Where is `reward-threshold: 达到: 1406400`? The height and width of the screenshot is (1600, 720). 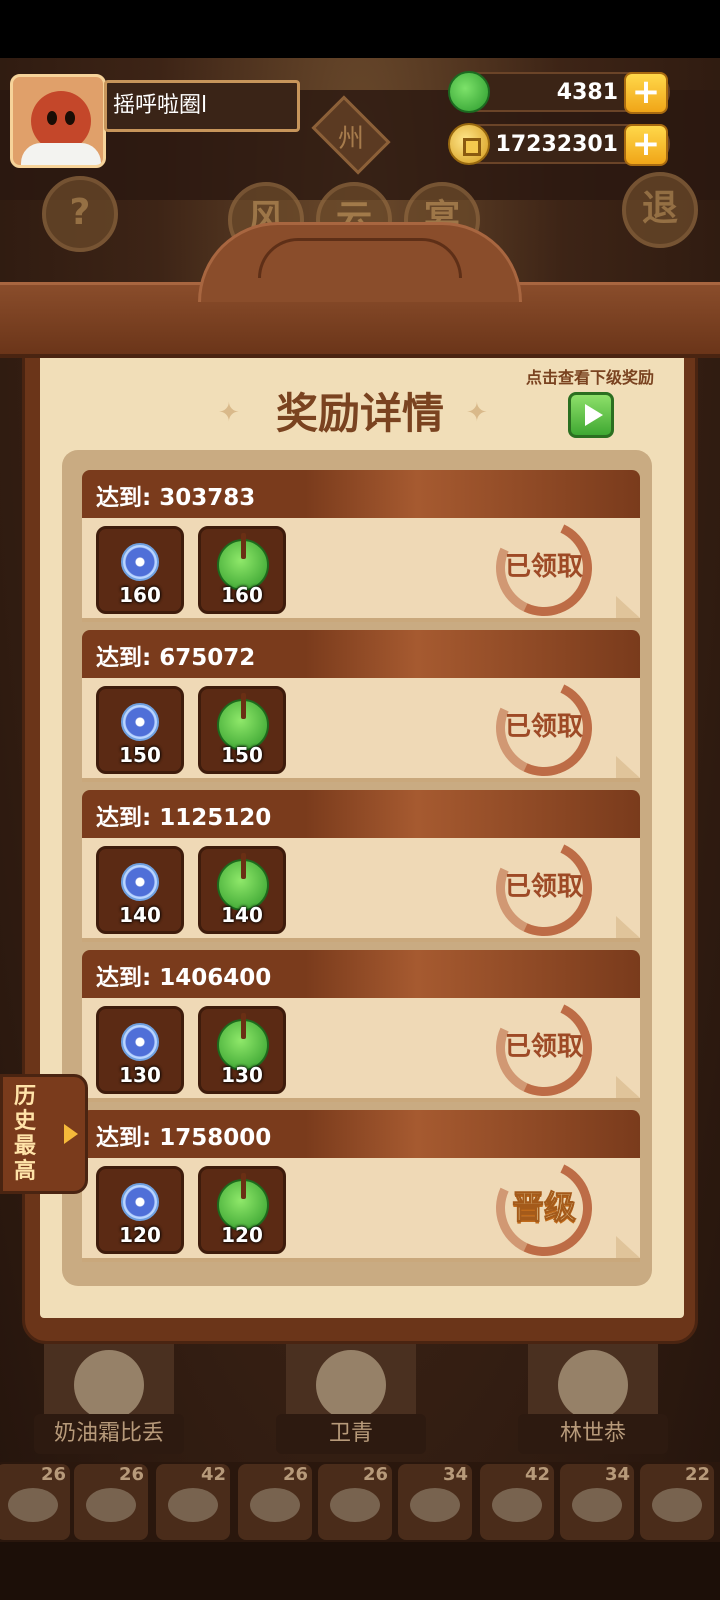 reward-threshold: 达到: 1406400 is located at coordinates (184, 978).